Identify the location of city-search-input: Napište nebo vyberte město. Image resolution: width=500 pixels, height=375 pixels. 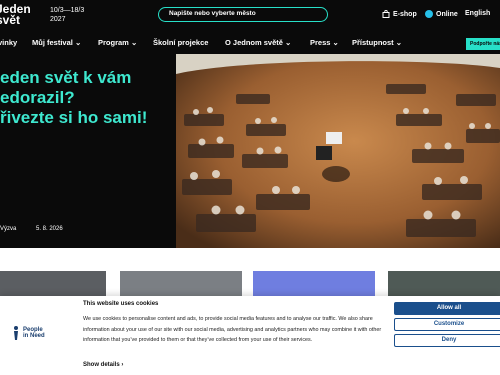
(243, 14).